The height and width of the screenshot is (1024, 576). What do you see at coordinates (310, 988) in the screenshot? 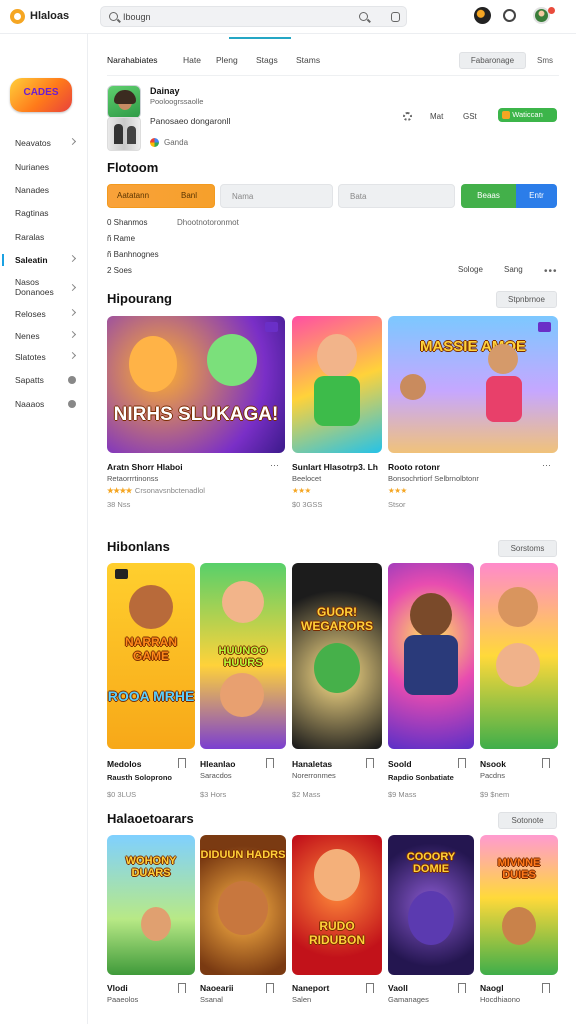
I see `game-title: Naneport` at bounding box center [310, 988].